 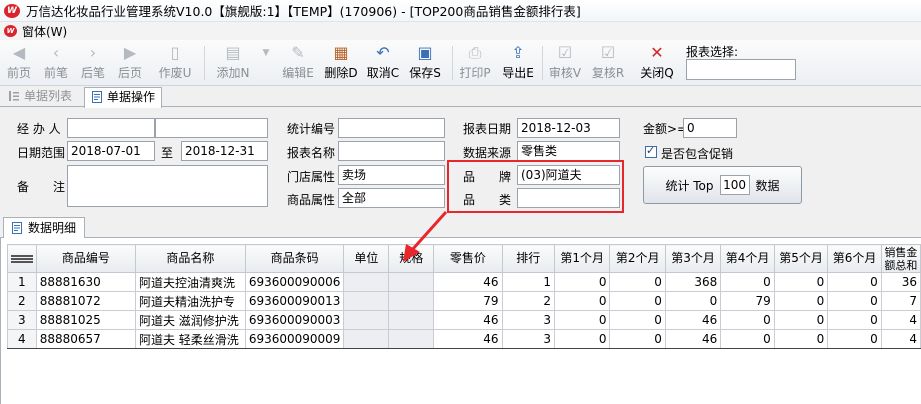 I want to click on delete-icon: ▦, so click(x=341, y=52).